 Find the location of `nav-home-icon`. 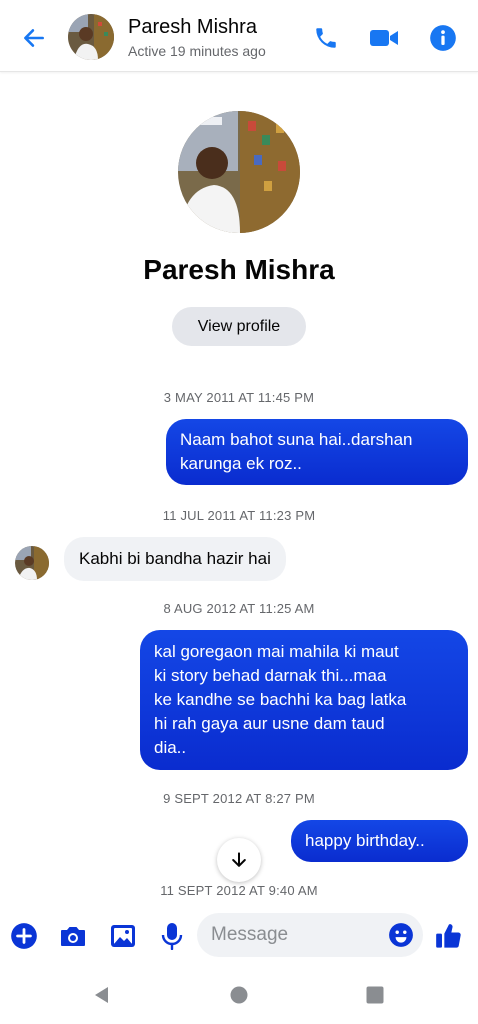

nav-home-icon is located at coordinates (239, 995).